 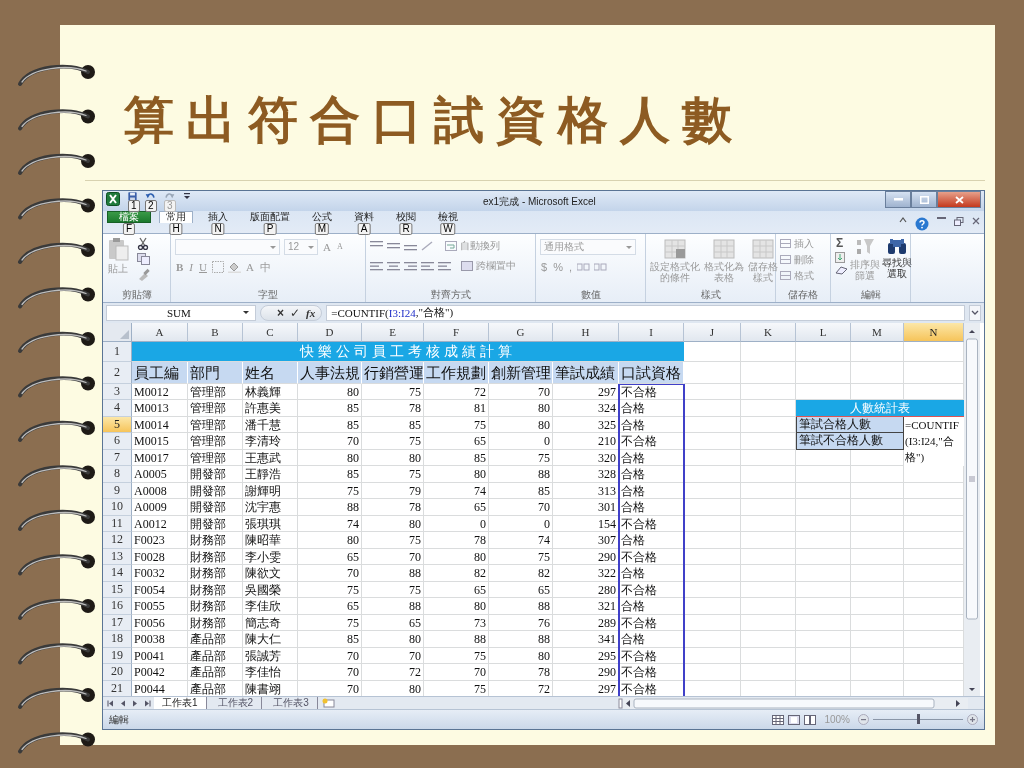 What do you see at coordinates (428, 245) in the screenshot?
I see `orientation-icon` at bounding box center [428, 245].